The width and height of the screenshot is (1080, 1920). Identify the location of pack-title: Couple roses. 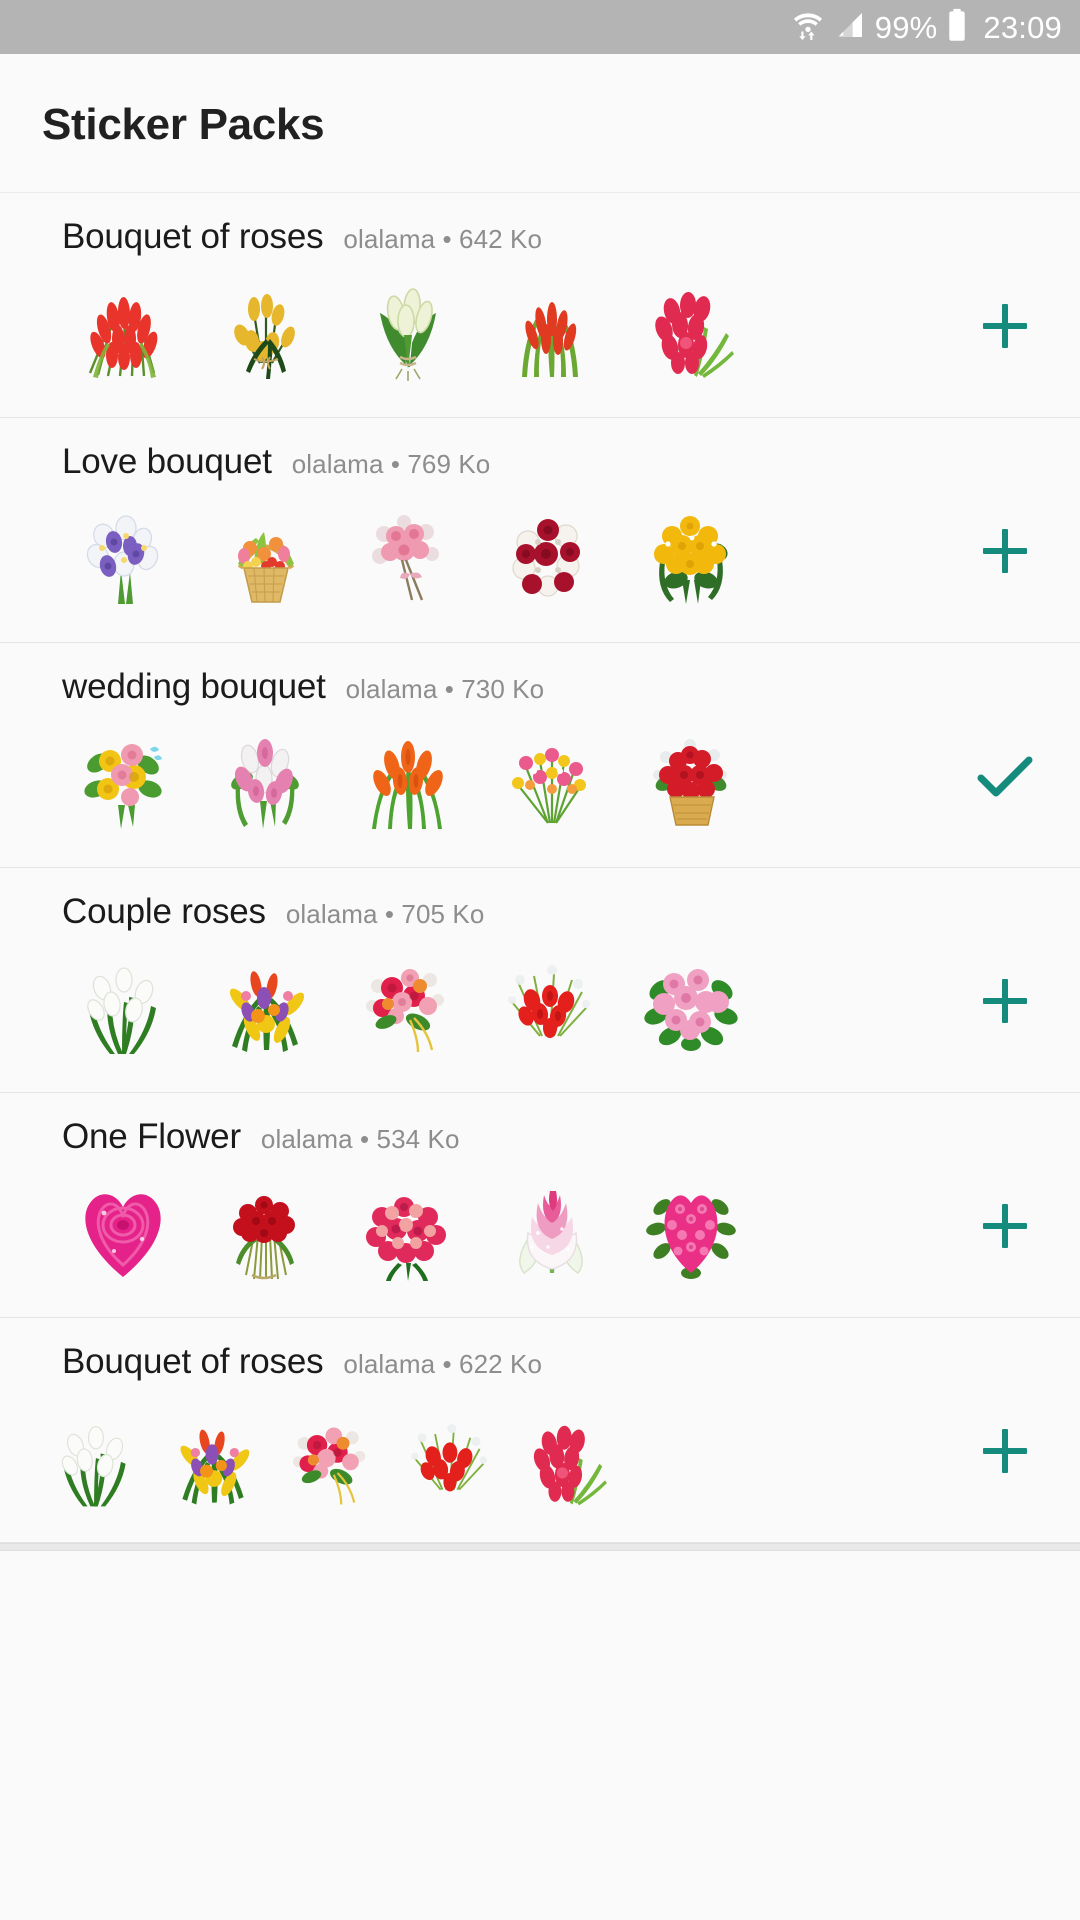
(164, 911).